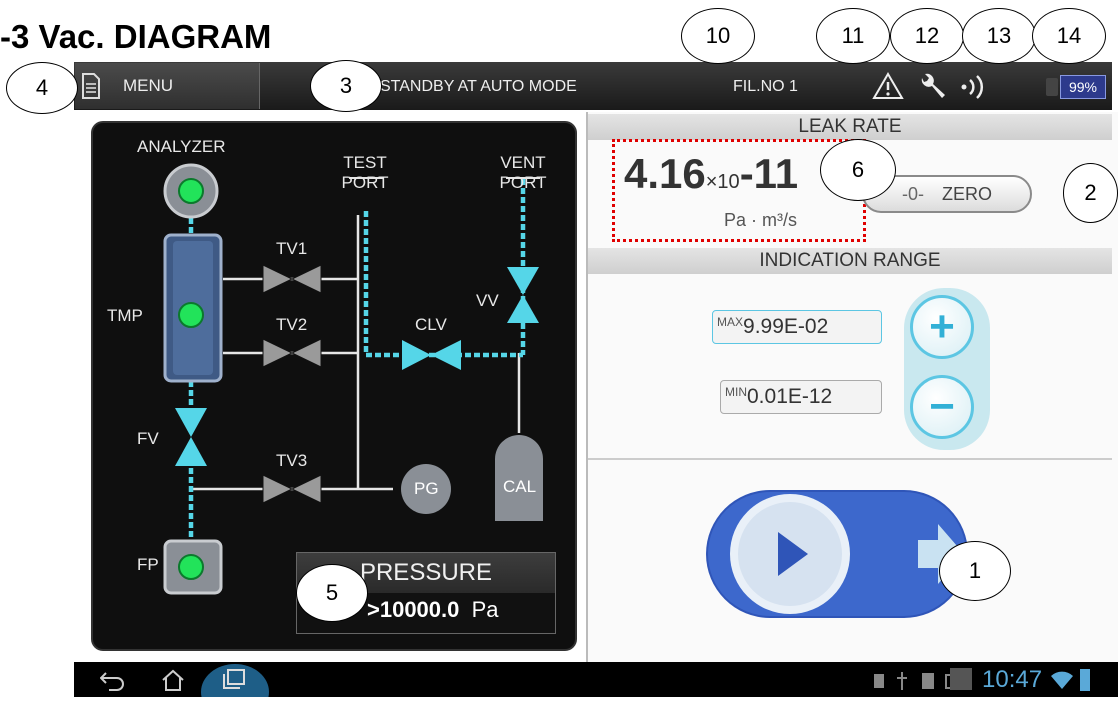  Describe the element at coordinates (485, 609) in the screenshot. I see `pressure-unit: Pa` at that location.